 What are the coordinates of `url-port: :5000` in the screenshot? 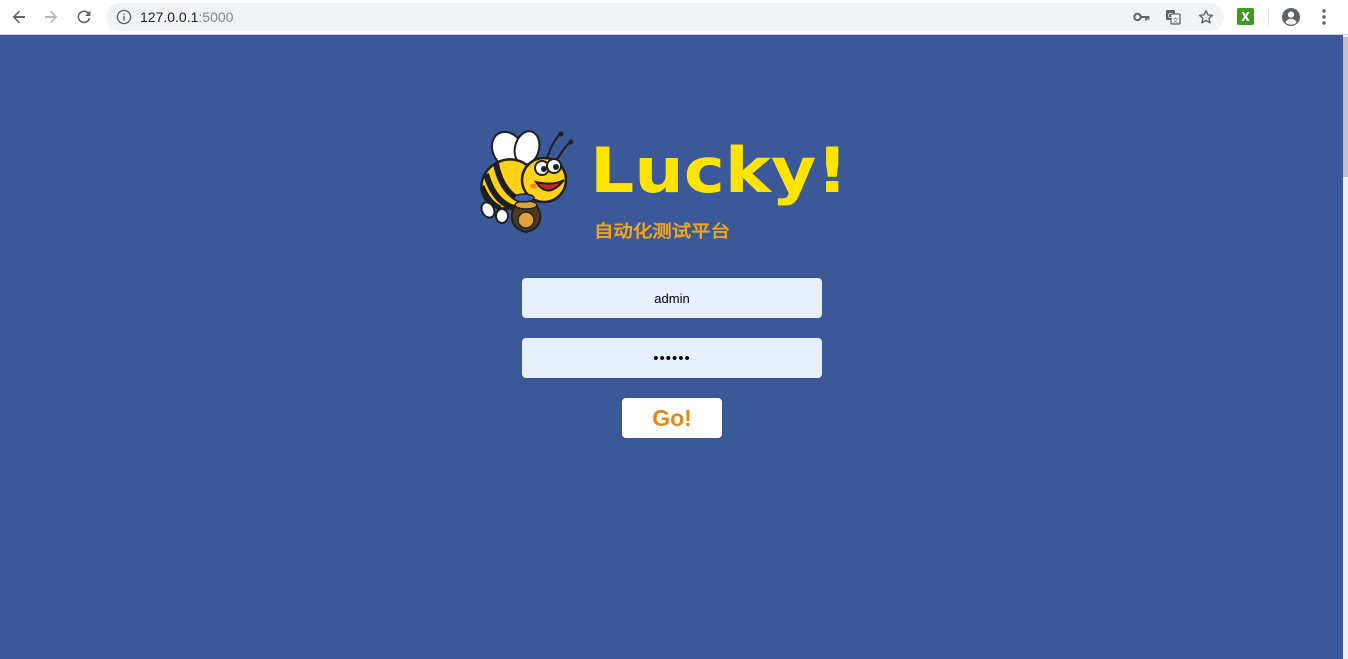 It's located at (216, 17).